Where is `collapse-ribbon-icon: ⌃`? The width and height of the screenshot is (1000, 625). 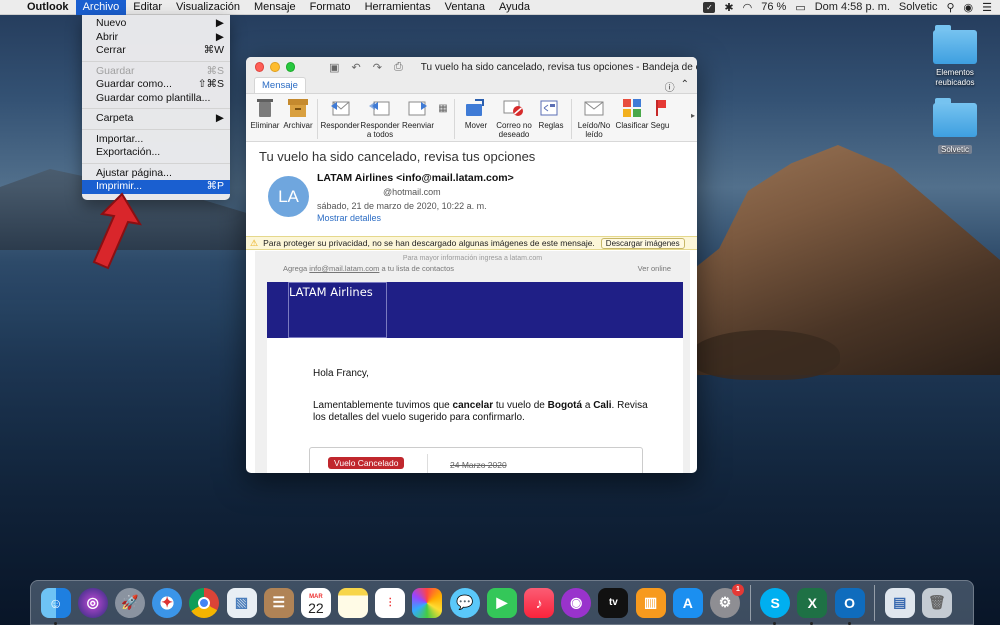 collapse-ribbon-icon: ⌃ is located at coordinates (685, 86).